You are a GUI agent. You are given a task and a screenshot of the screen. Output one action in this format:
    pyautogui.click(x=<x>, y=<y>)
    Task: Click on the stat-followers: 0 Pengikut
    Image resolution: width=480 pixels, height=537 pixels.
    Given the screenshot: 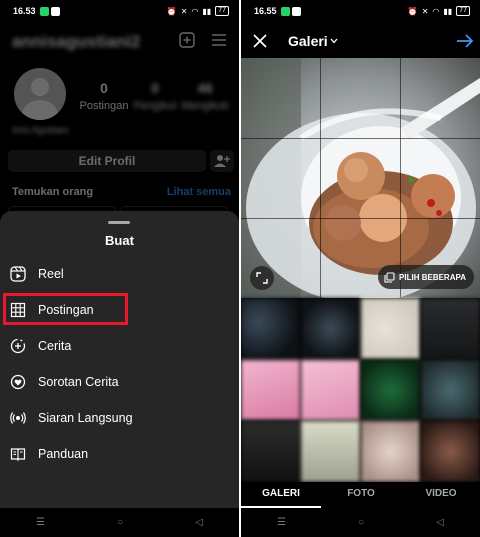 What is the action you would take?
    pyautogui.click(x=155, y=96)
    